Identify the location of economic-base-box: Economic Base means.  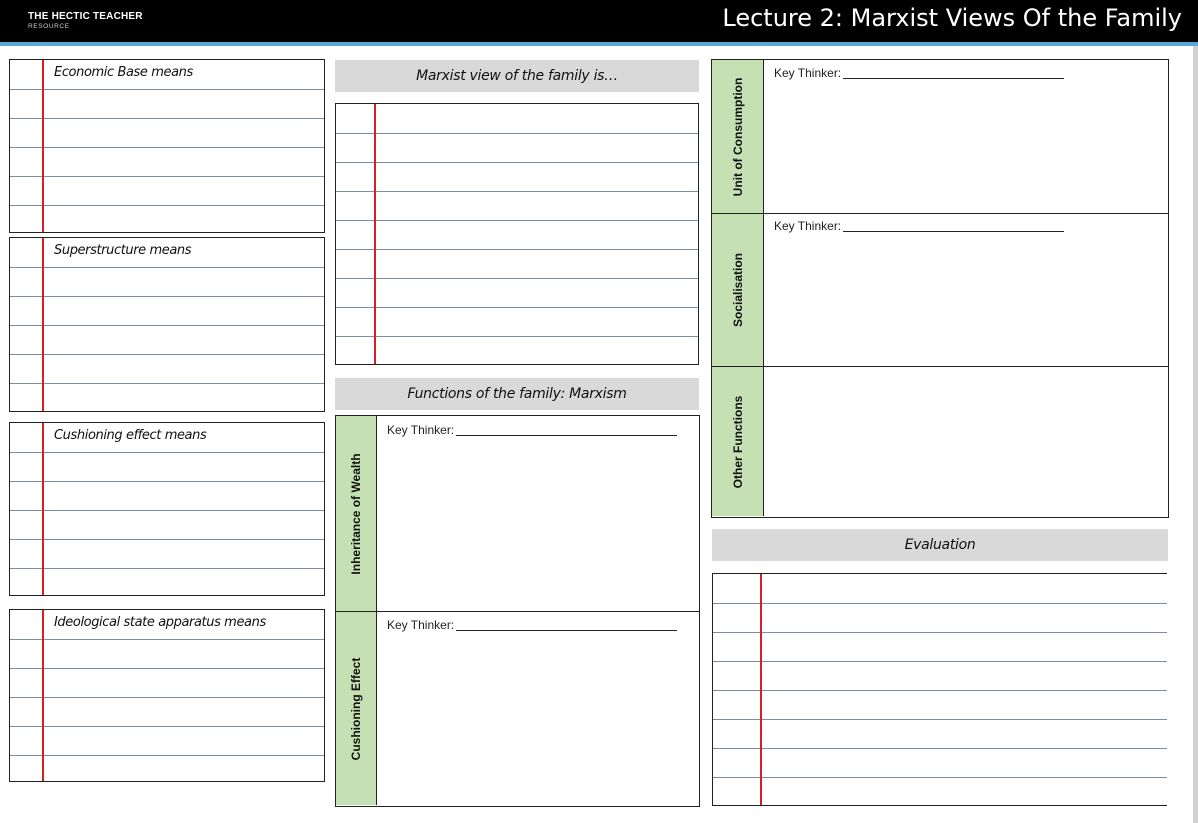
(167, 146).